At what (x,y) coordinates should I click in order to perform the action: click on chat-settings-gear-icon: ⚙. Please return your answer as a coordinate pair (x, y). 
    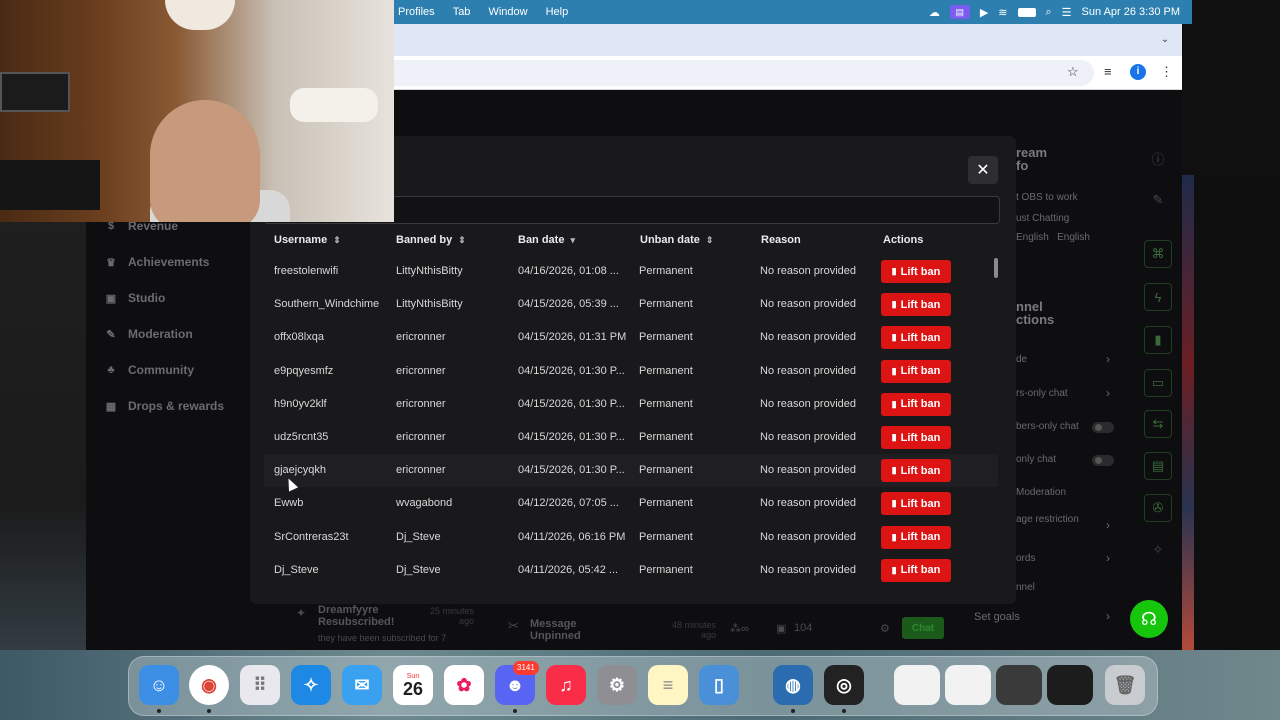
    Looking at the image, I should click on (885, 628).